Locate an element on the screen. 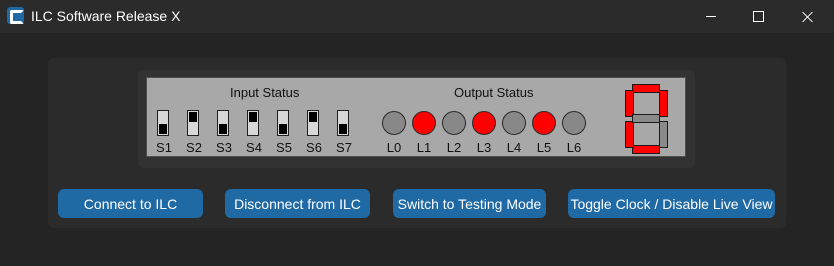  switch-label: S5 is located at coordinates (284, 147).